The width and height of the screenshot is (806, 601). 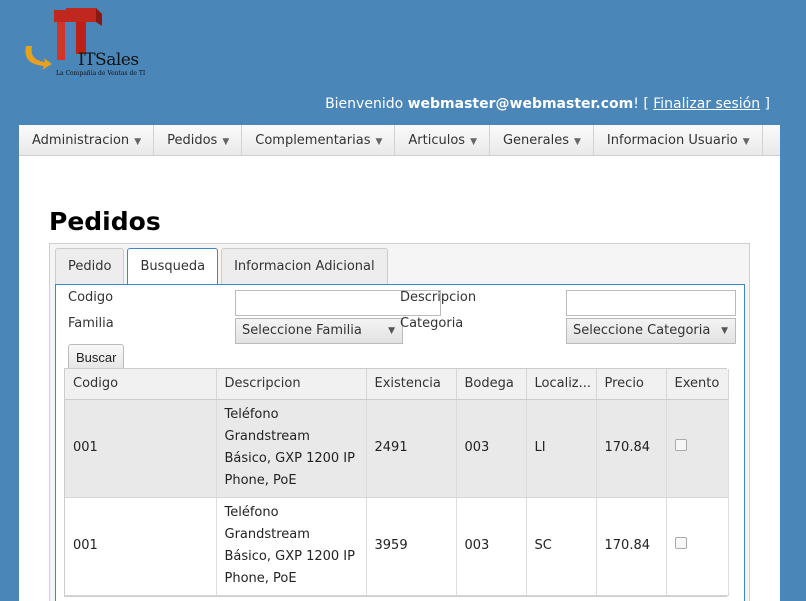 I want to click on codigo-label: Codigo, so click(x=91, y=297).